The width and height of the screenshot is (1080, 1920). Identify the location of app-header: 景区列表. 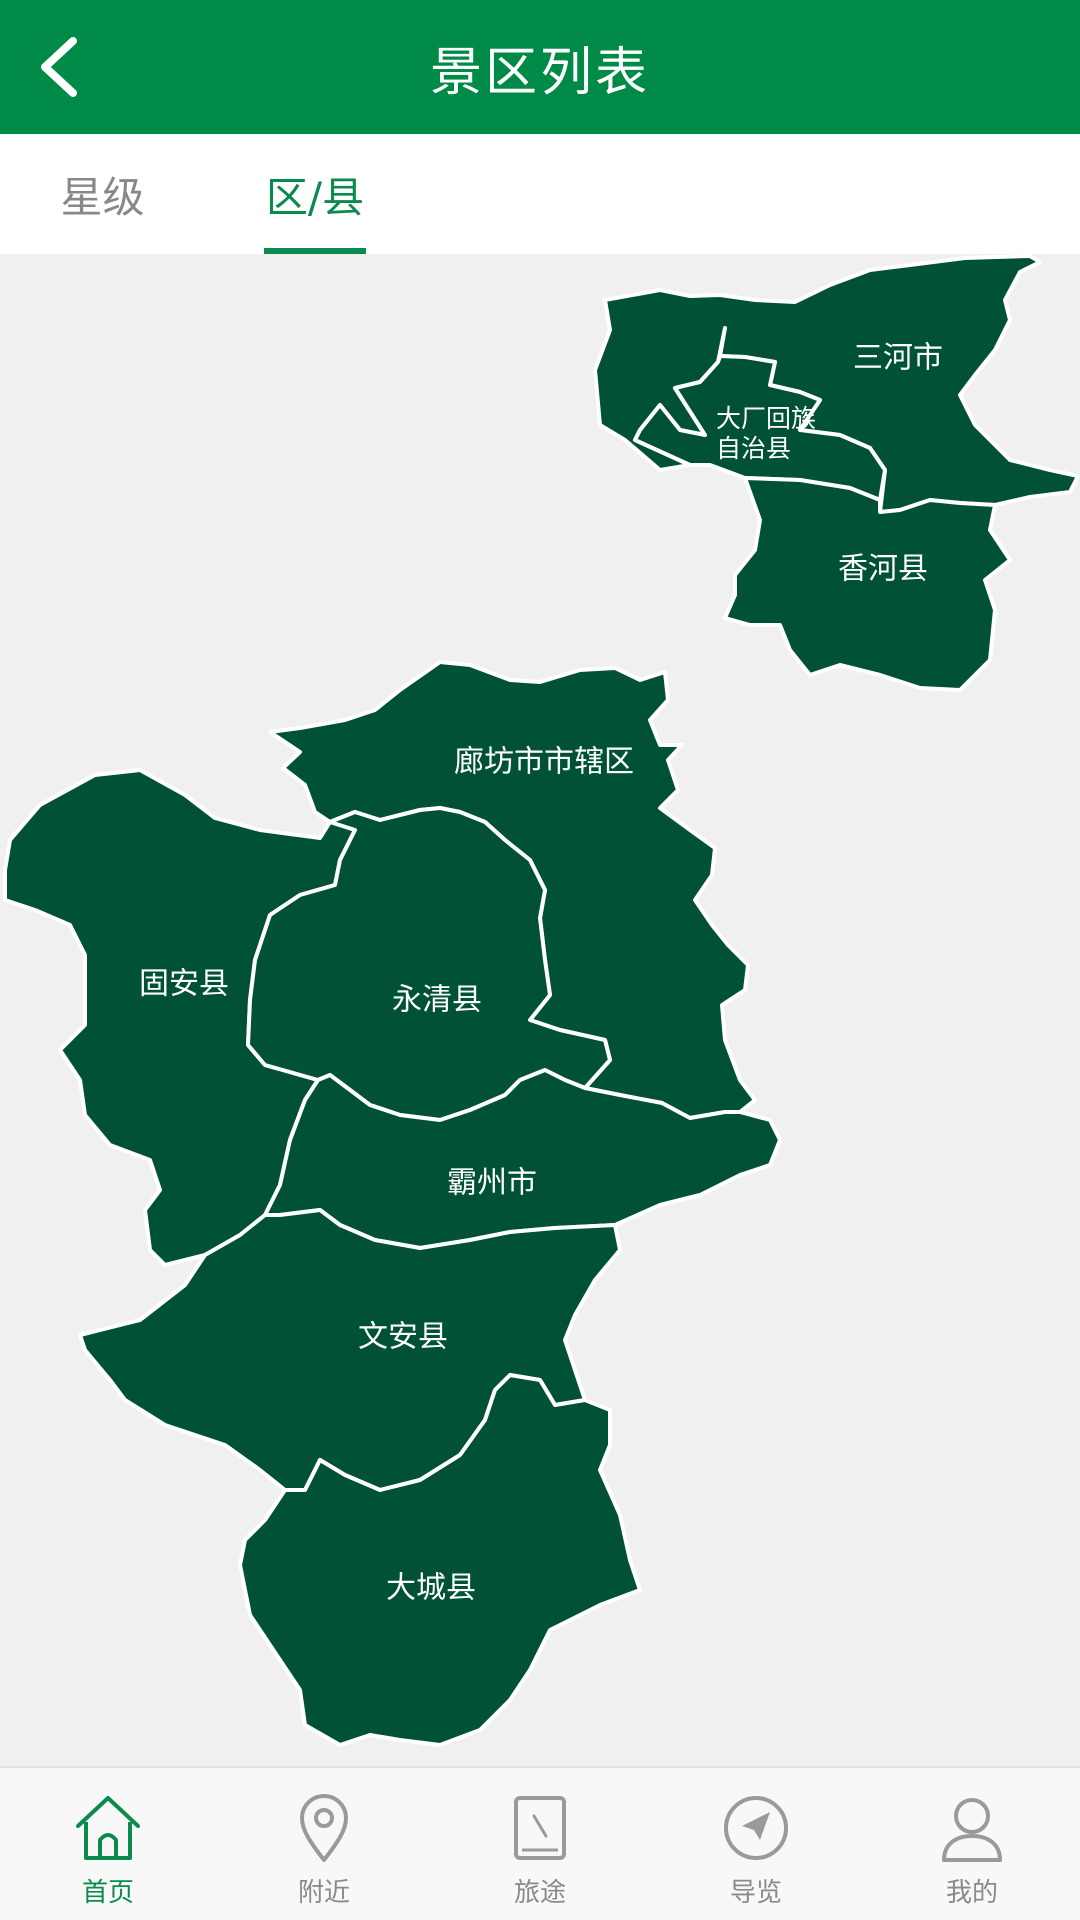
(540, 67).